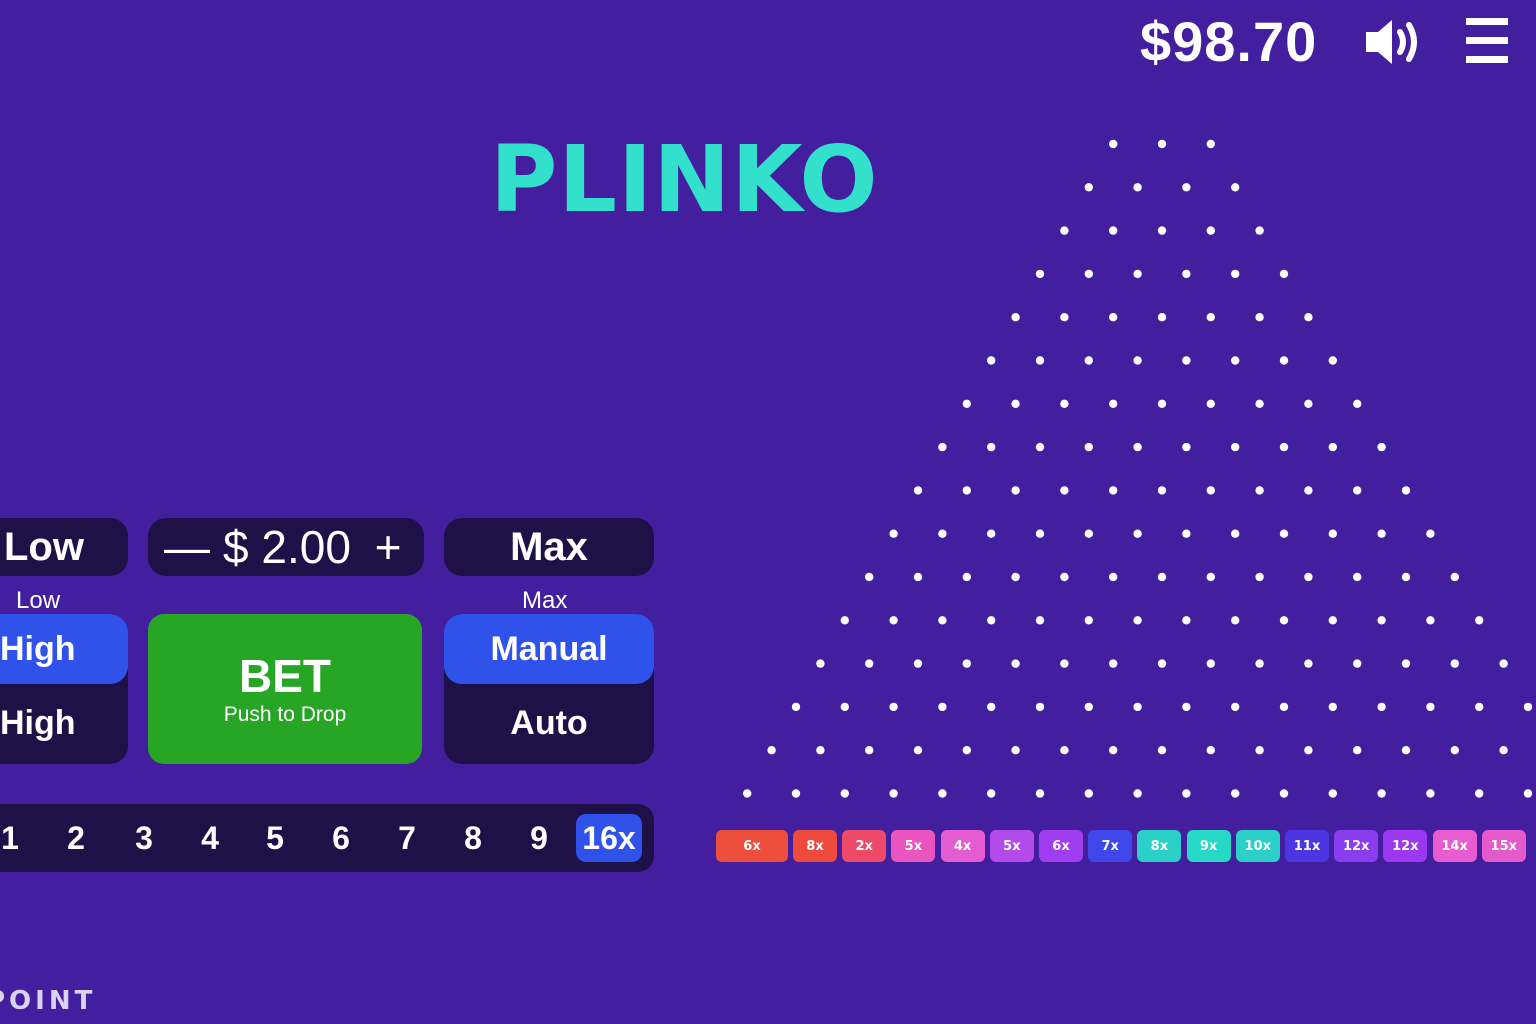  What do you see at coordinates (1011, 846) in the screenshot?
I see `multiplier-bin: 5x` at bounding box center [1011, 846].